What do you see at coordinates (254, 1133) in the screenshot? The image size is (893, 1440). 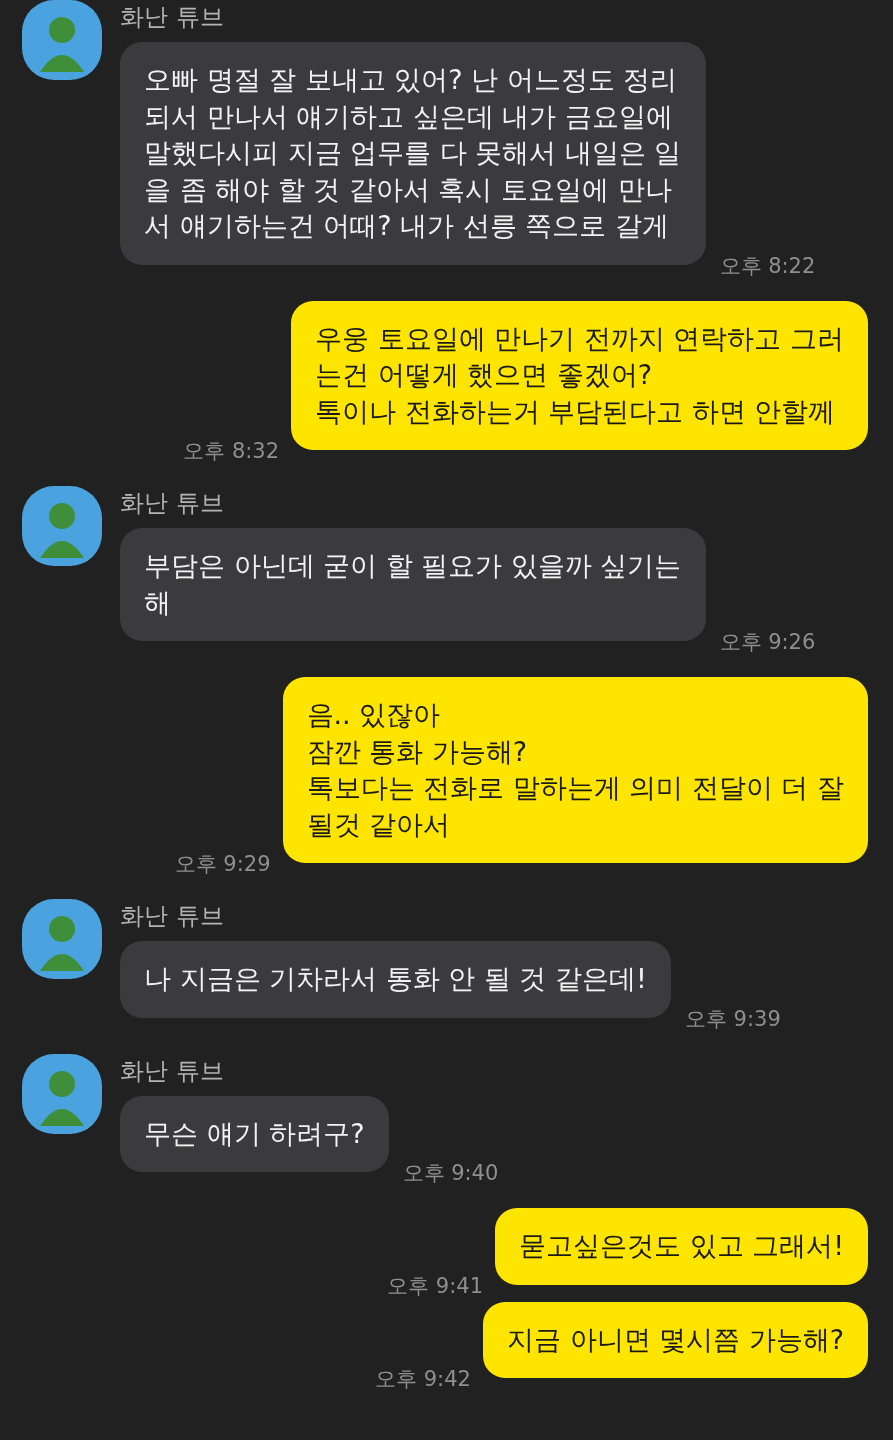 I see `message-bubble: 무슨 얘기 하려구?` at bounding box center [254, 1133].